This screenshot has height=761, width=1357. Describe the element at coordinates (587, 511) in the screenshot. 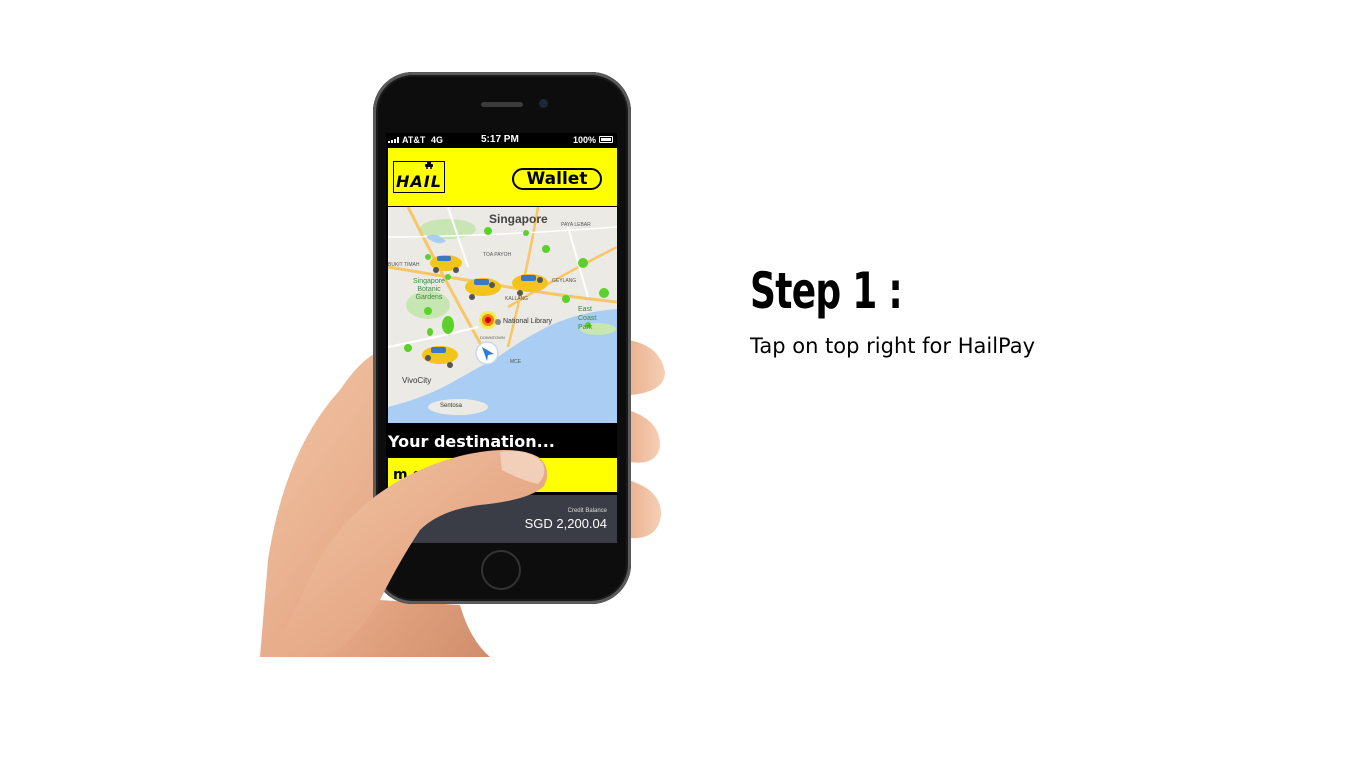

I see `credit-balance-label: Credit Balance` at that location.